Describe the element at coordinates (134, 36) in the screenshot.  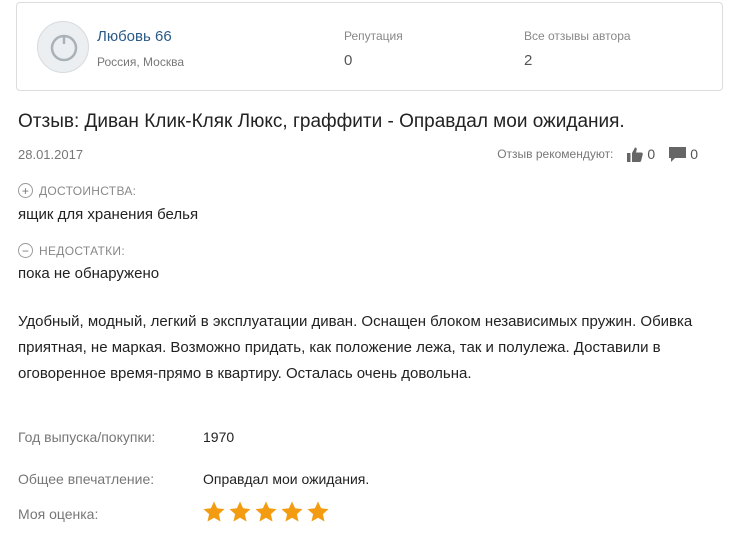
I see `author-name-link: Любовь 66` at that location.